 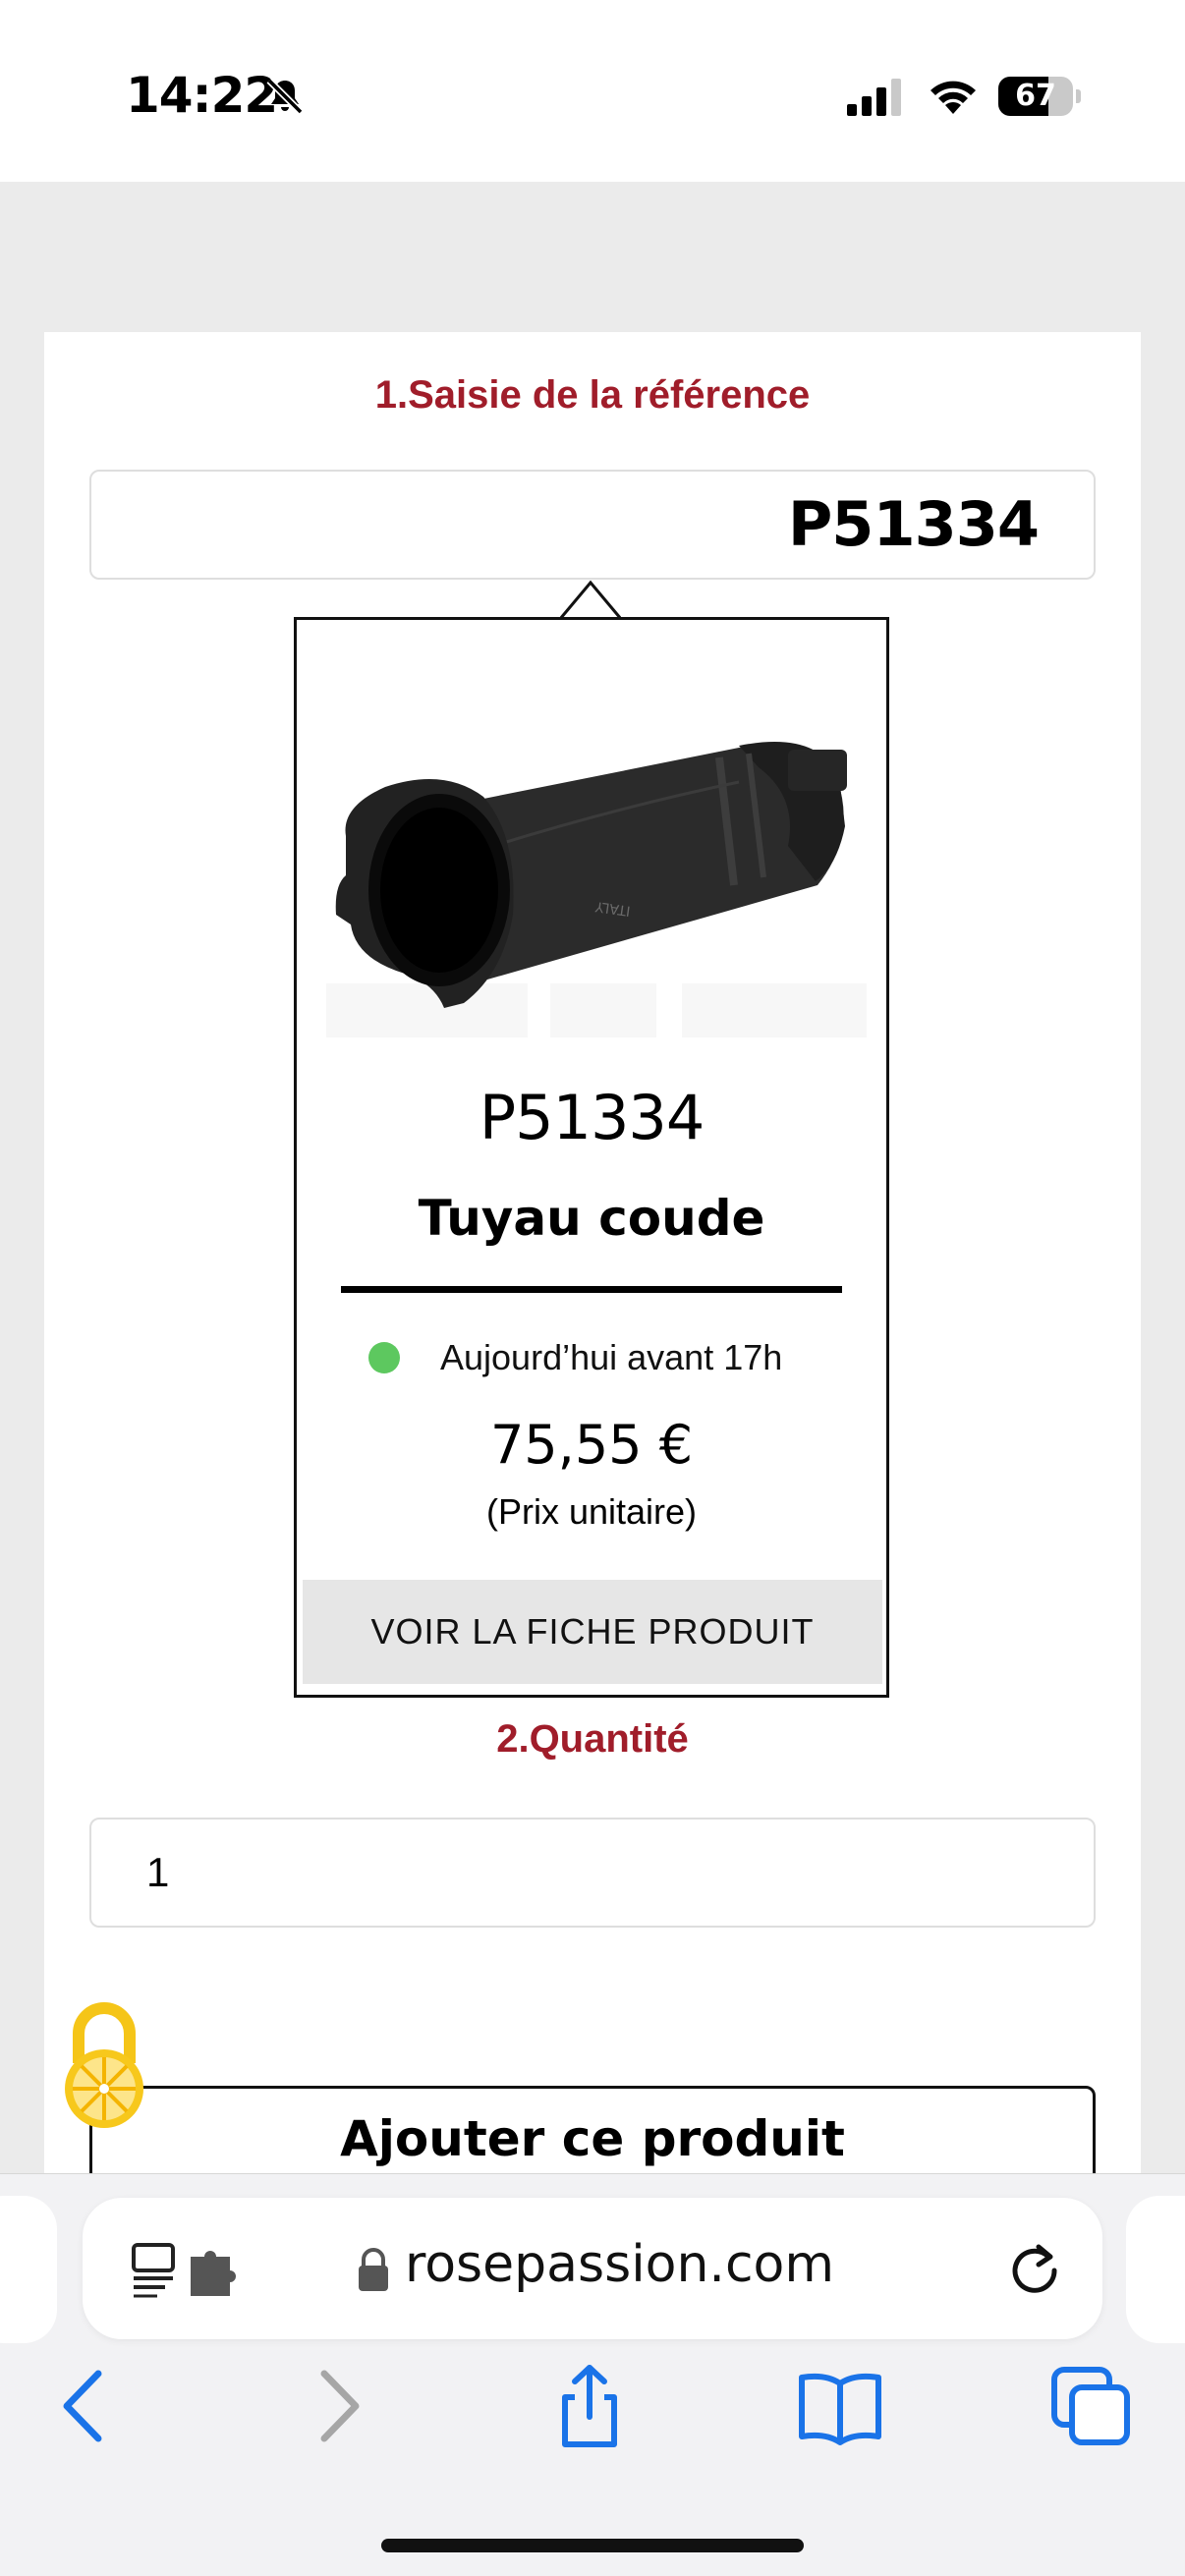 I want to click on home-indicator, so click(x=592, y=2545).